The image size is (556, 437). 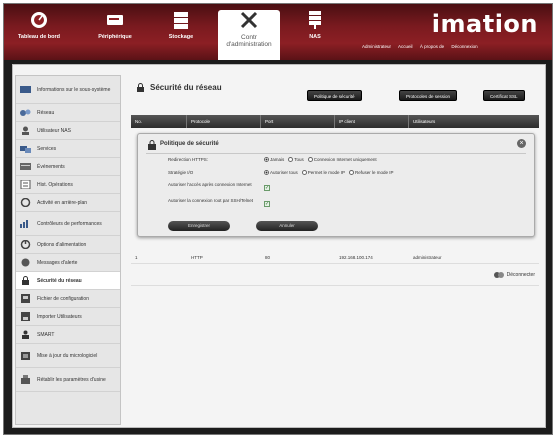 What do you see at coordinates (136, 257) in the screenshot?
I see `cell-no: 1` at bounding box center [136, 257].